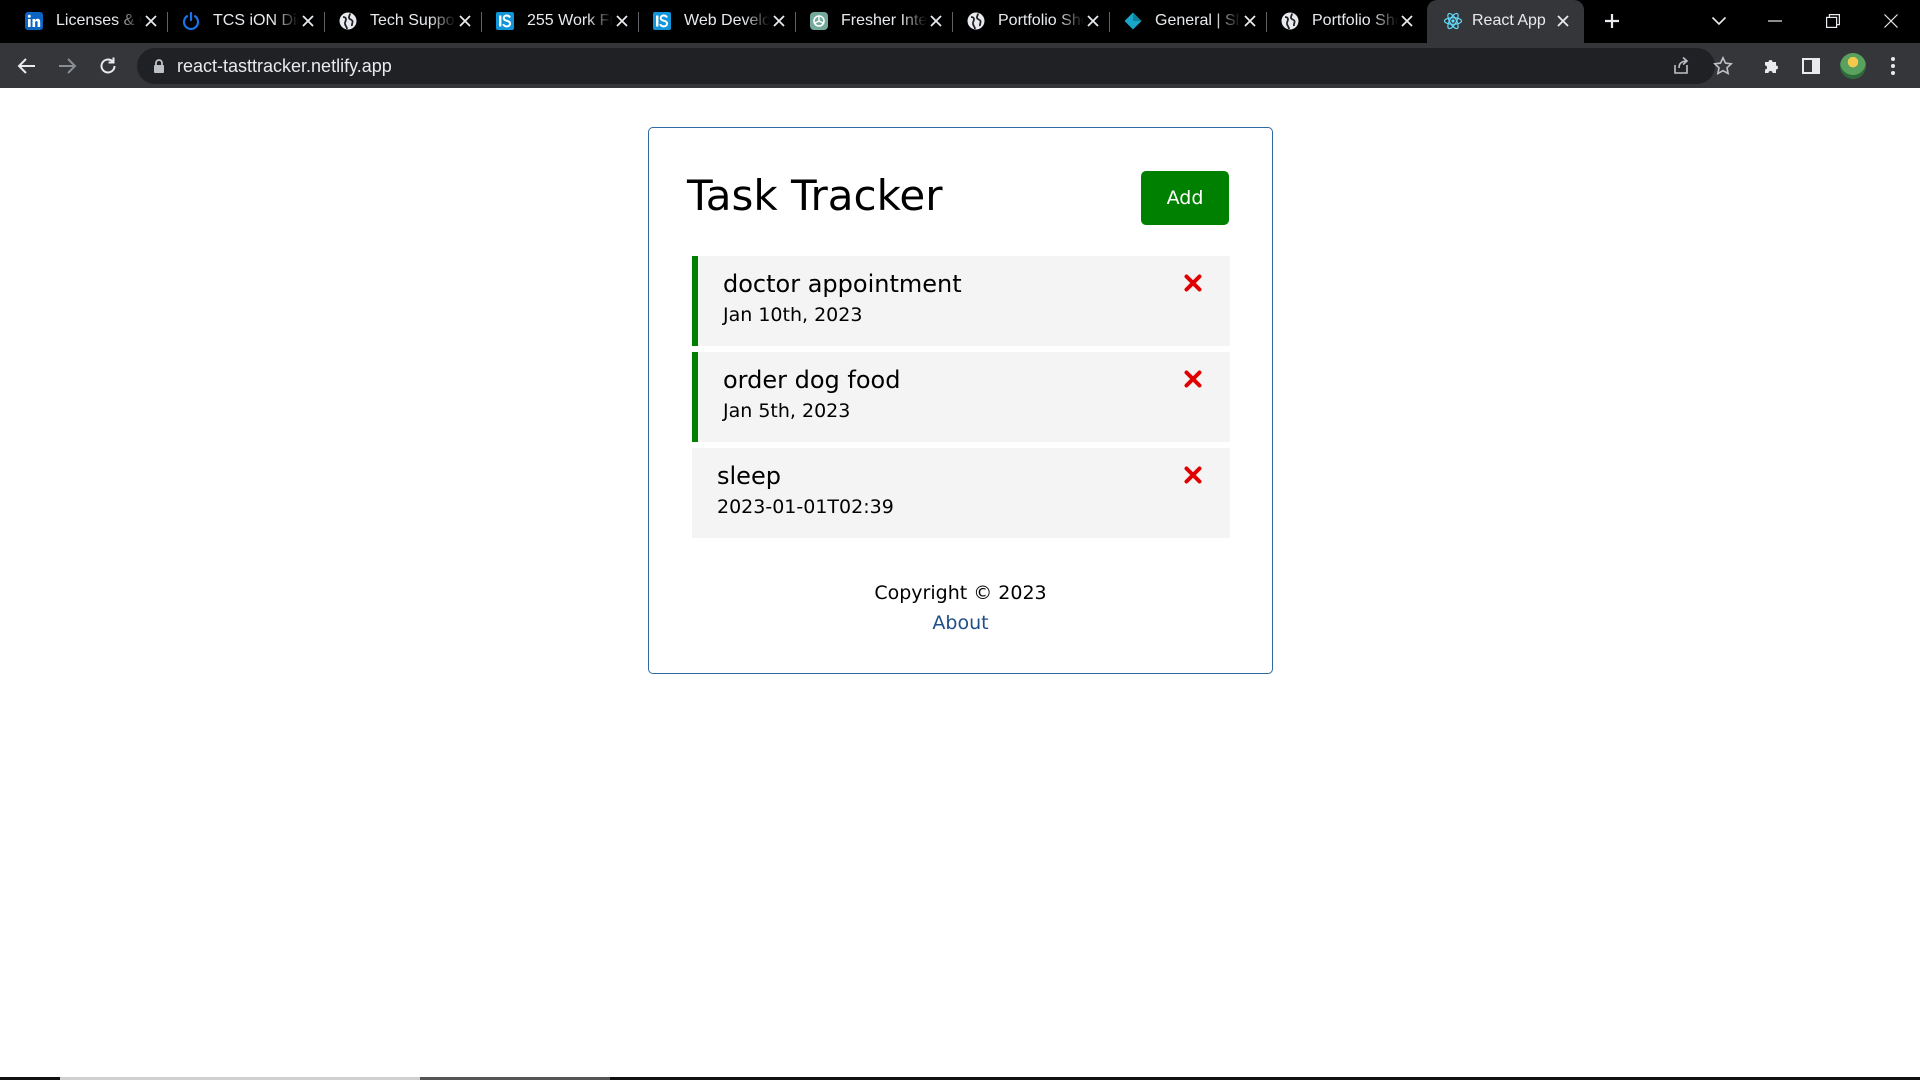  Describe the element at coordinates (805, 507) in the screenshot. I see `task-day: 2023-01-01T02:39` at that location.